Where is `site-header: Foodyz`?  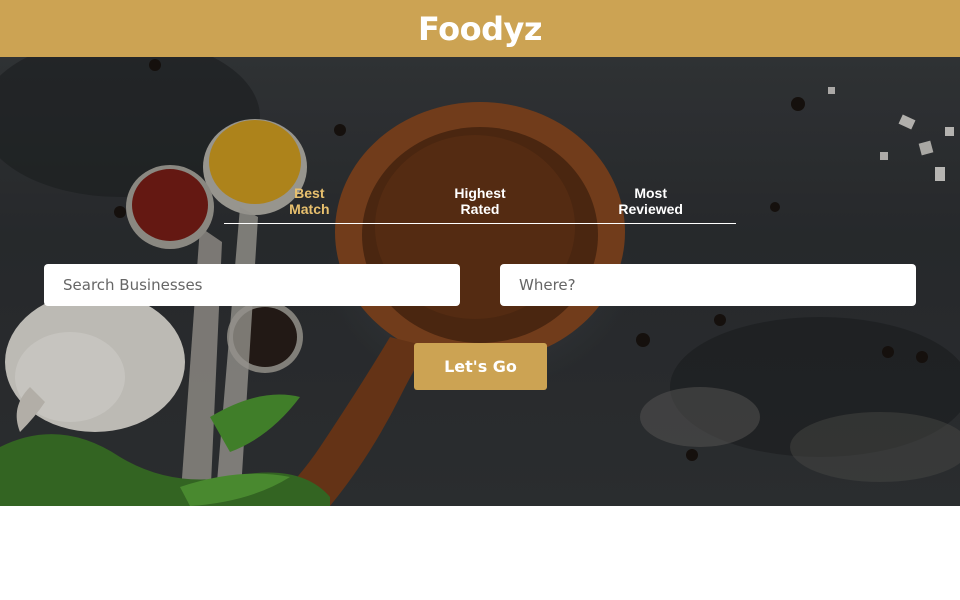 site-header: Foodyz is located at coordinates (480, 28).